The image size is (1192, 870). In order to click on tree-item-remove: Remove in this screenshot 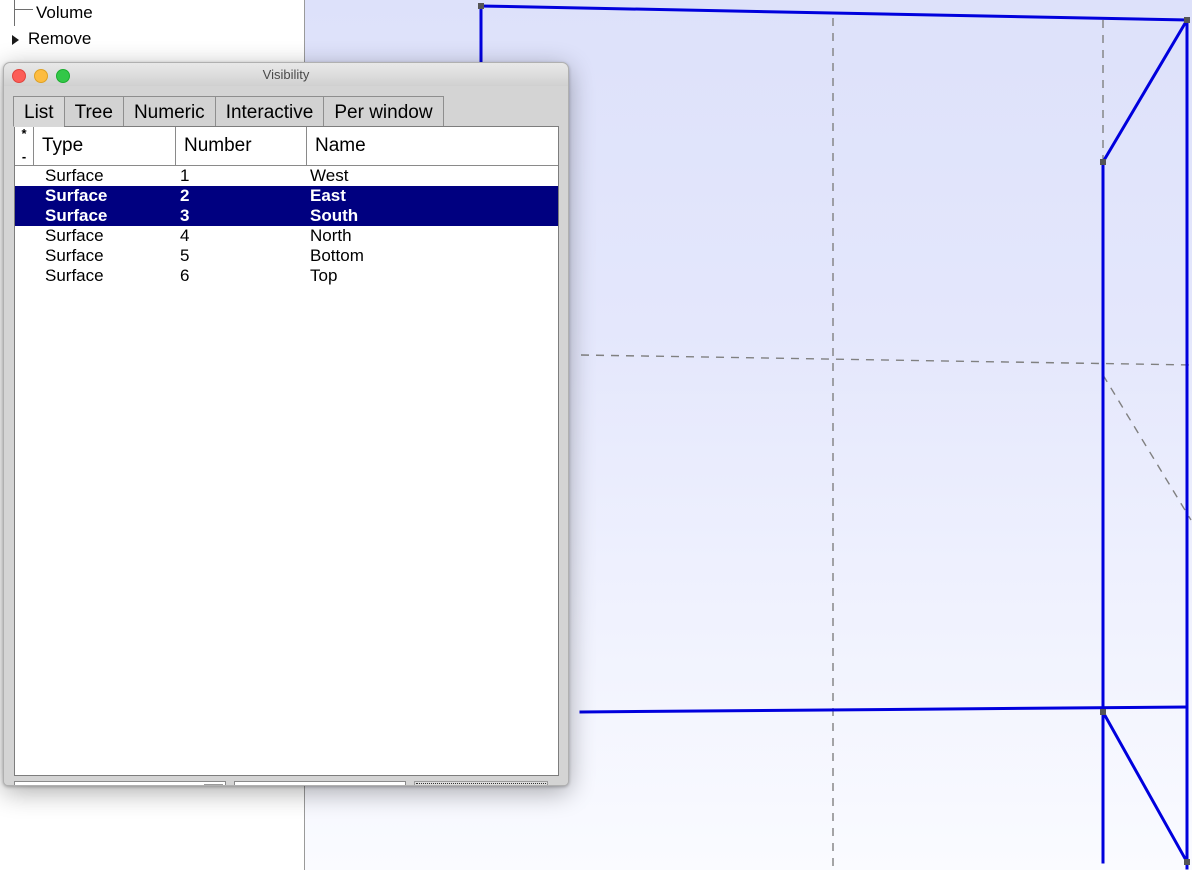, I will do `click(152, 39)`.